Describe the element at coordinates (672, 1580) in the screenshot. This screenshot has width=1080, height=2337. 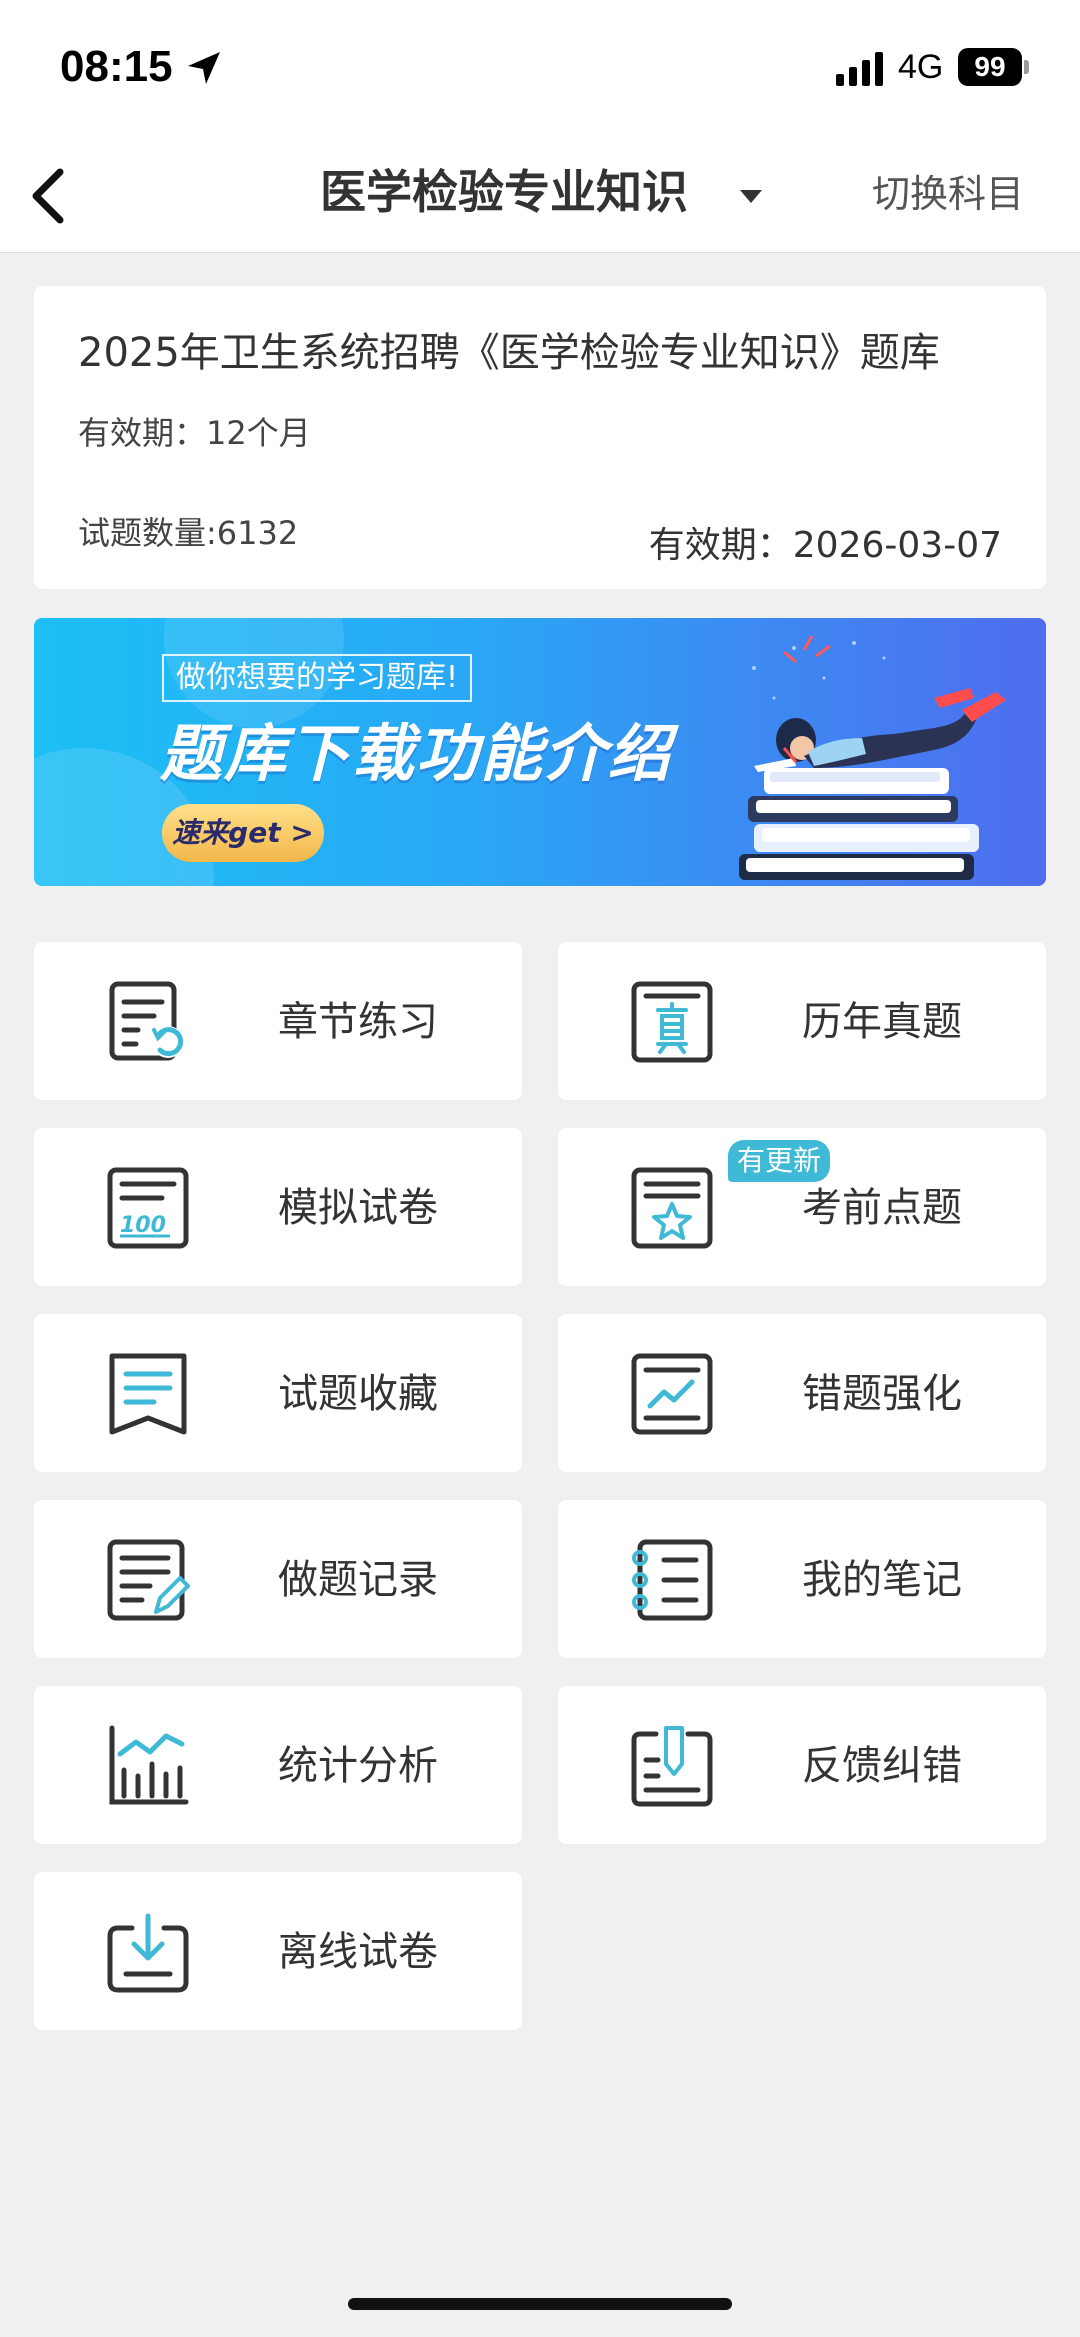
I see `notes-icon` at that location.